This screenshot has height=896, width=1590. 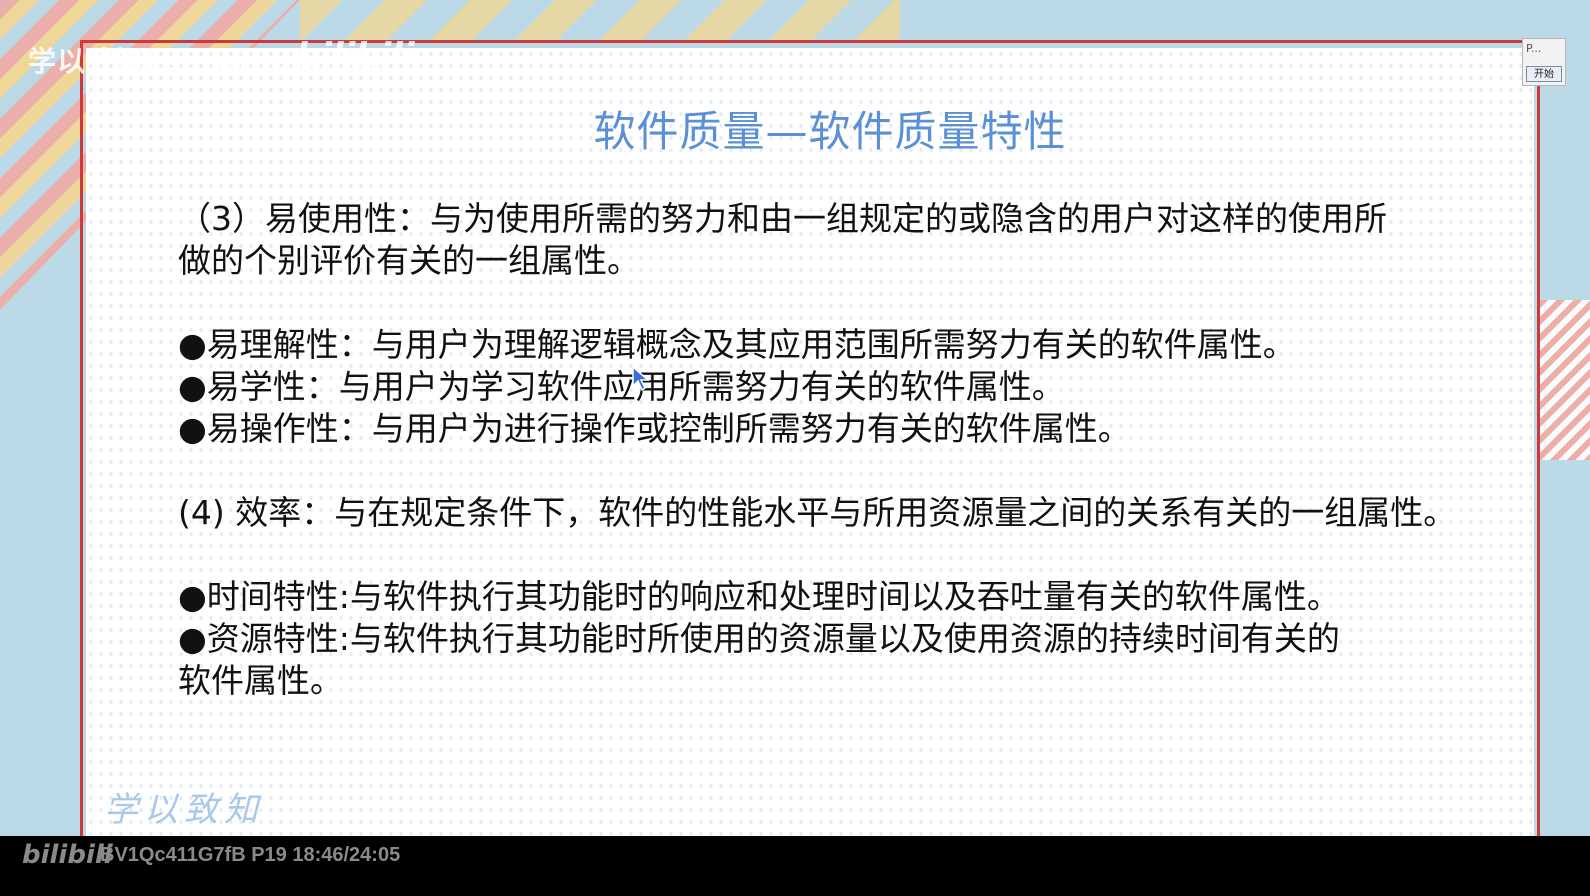 I want to click on start-button: 开始, so click(x=1544, y=74).